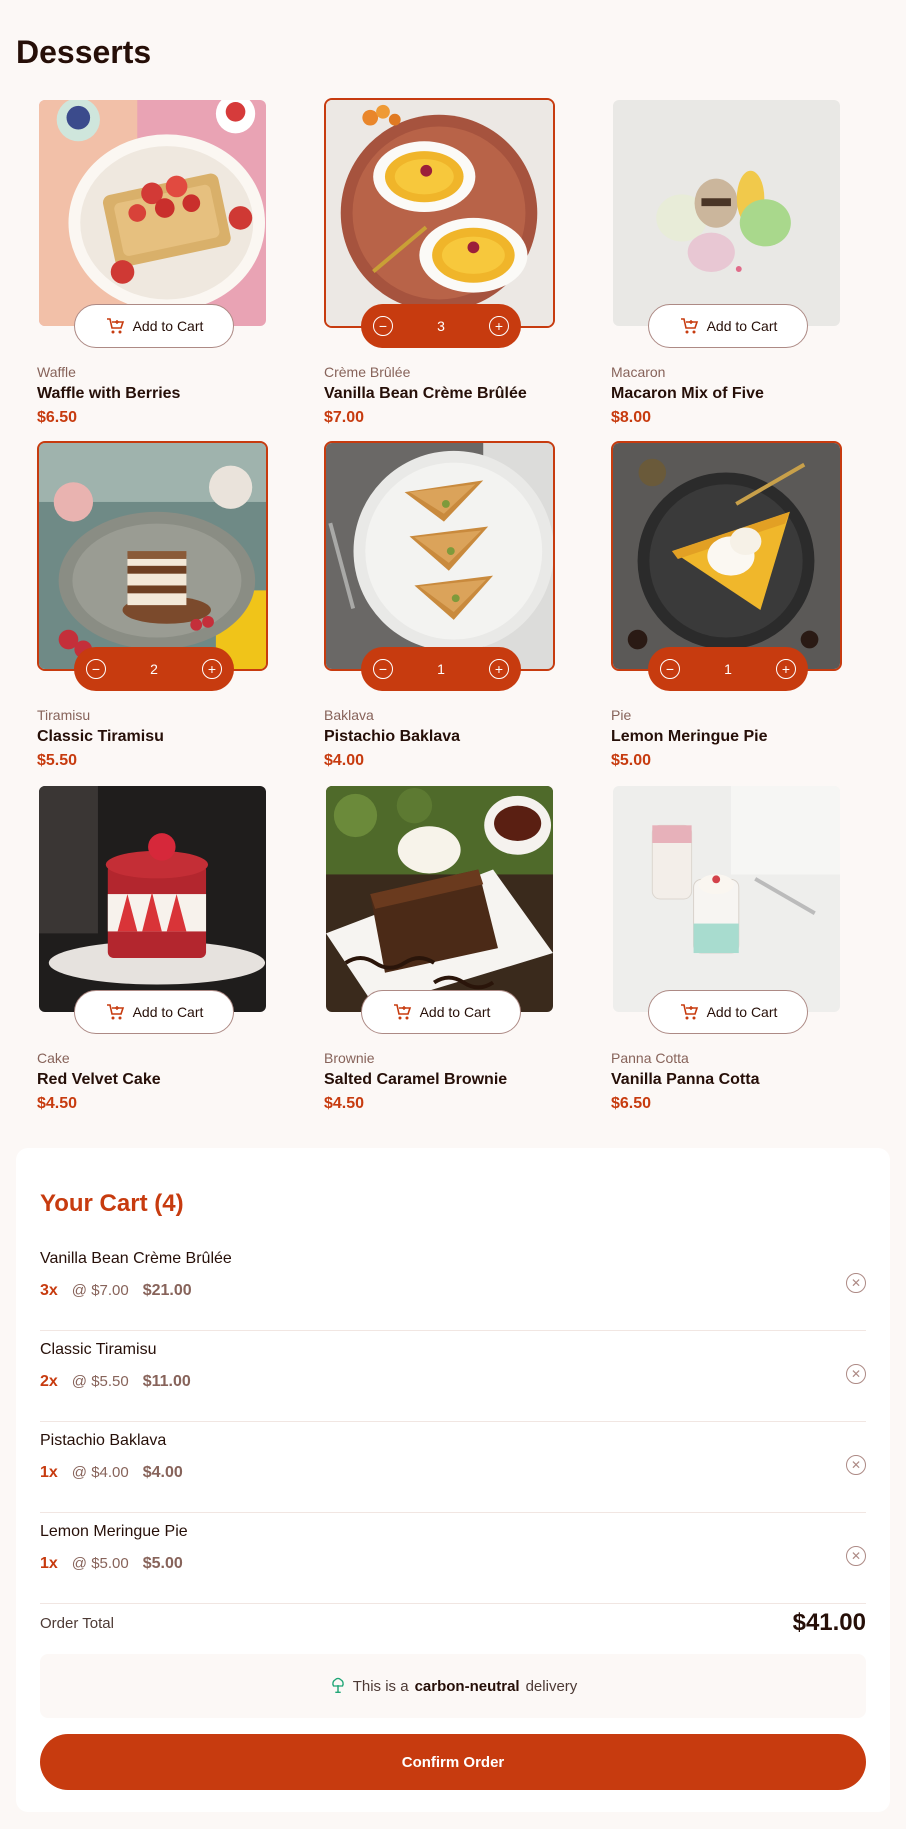  I want to click on product-card-cake: Add to Cart Cake Red Velvet Cake $4.50, so click(152, 955).